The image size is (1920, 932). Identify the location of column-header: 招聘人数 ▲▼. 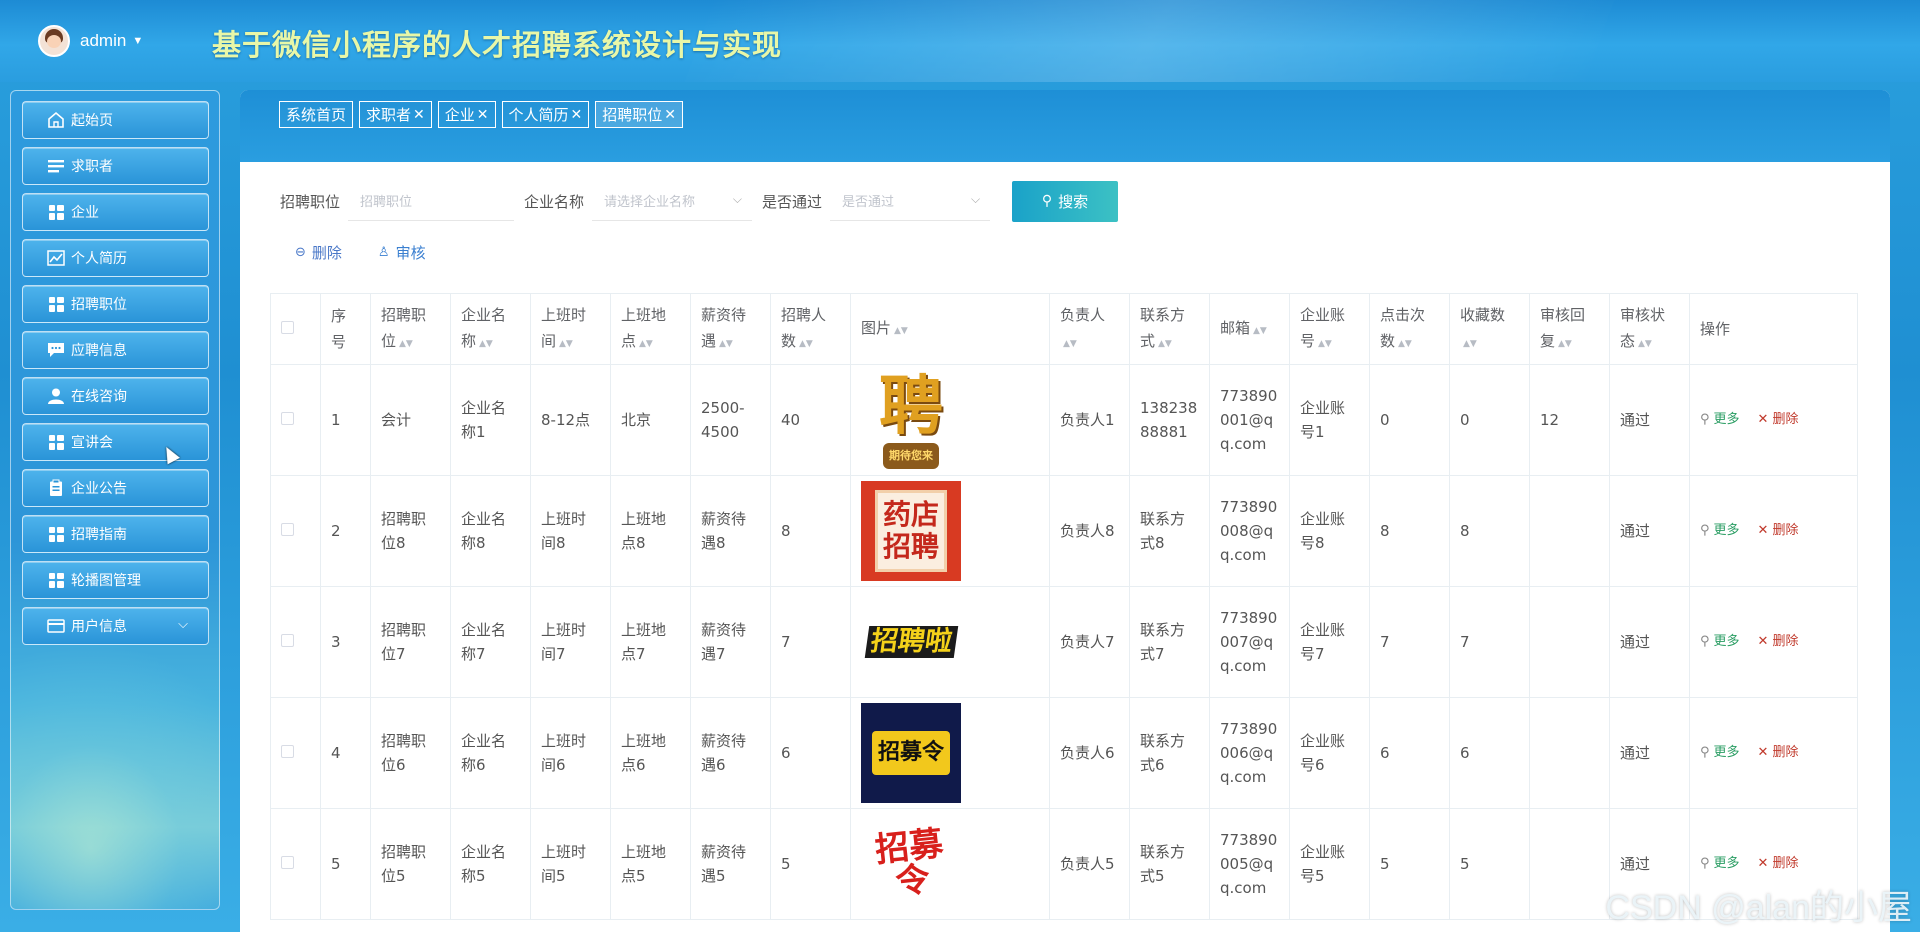
(810, 329).